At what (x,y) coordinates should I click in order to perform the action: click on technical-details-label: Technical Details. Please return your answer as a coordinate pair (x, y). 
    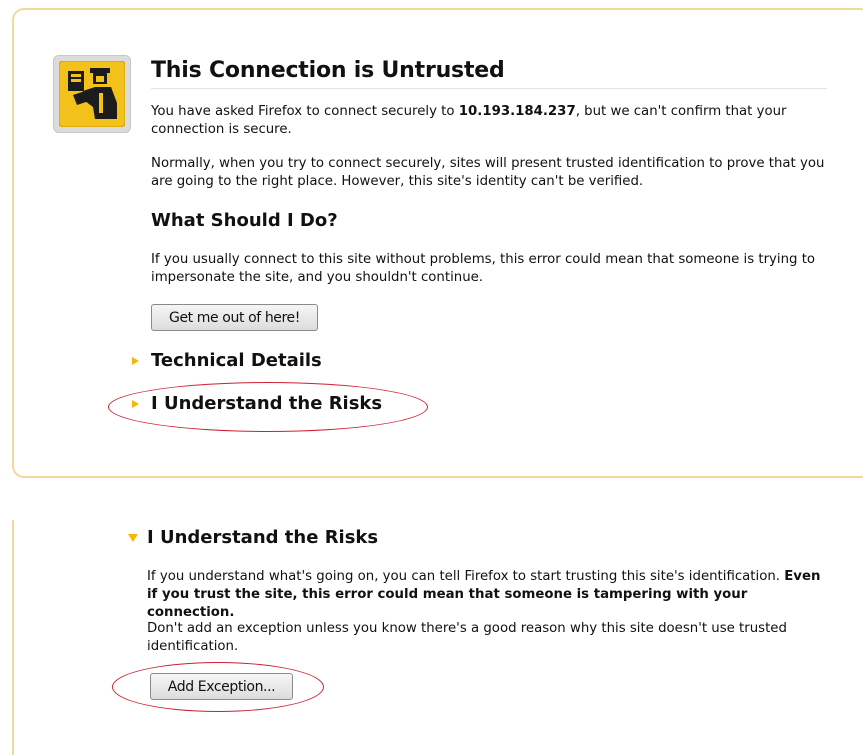
    Looking at the image, I should click on (236, 360).